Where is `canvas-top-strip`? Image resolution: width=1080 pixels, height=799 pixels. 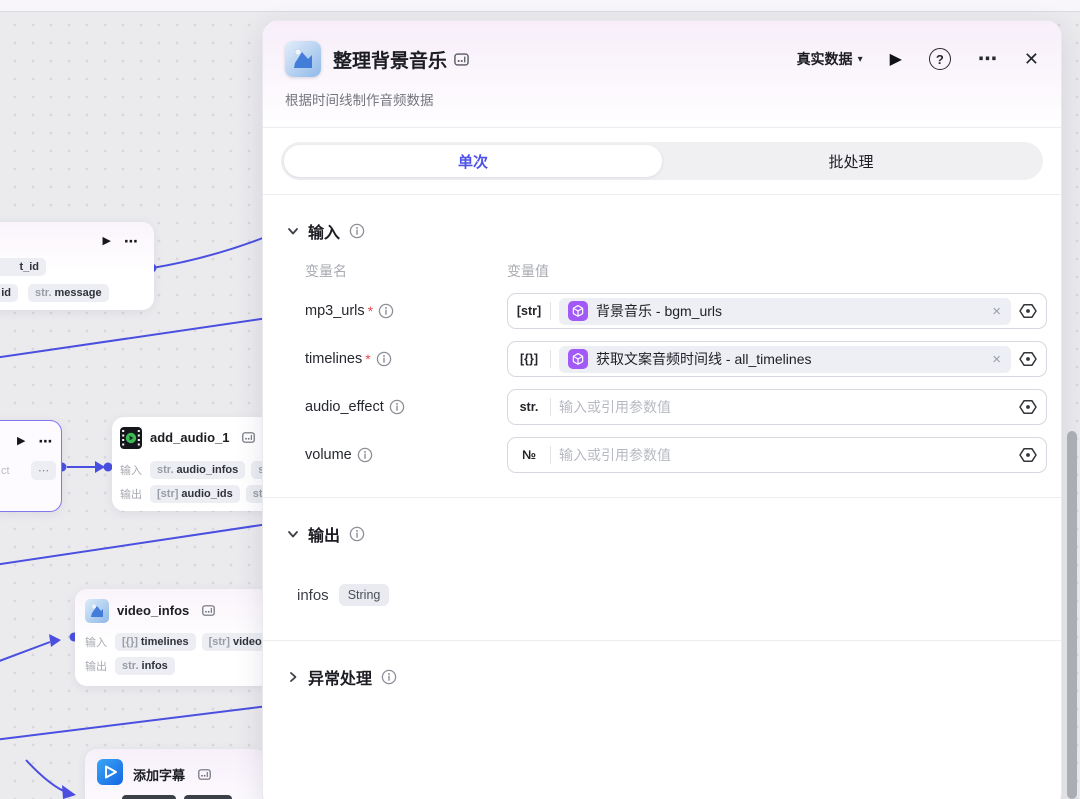 canvas-top-strip is located at coordinates (540, 6).